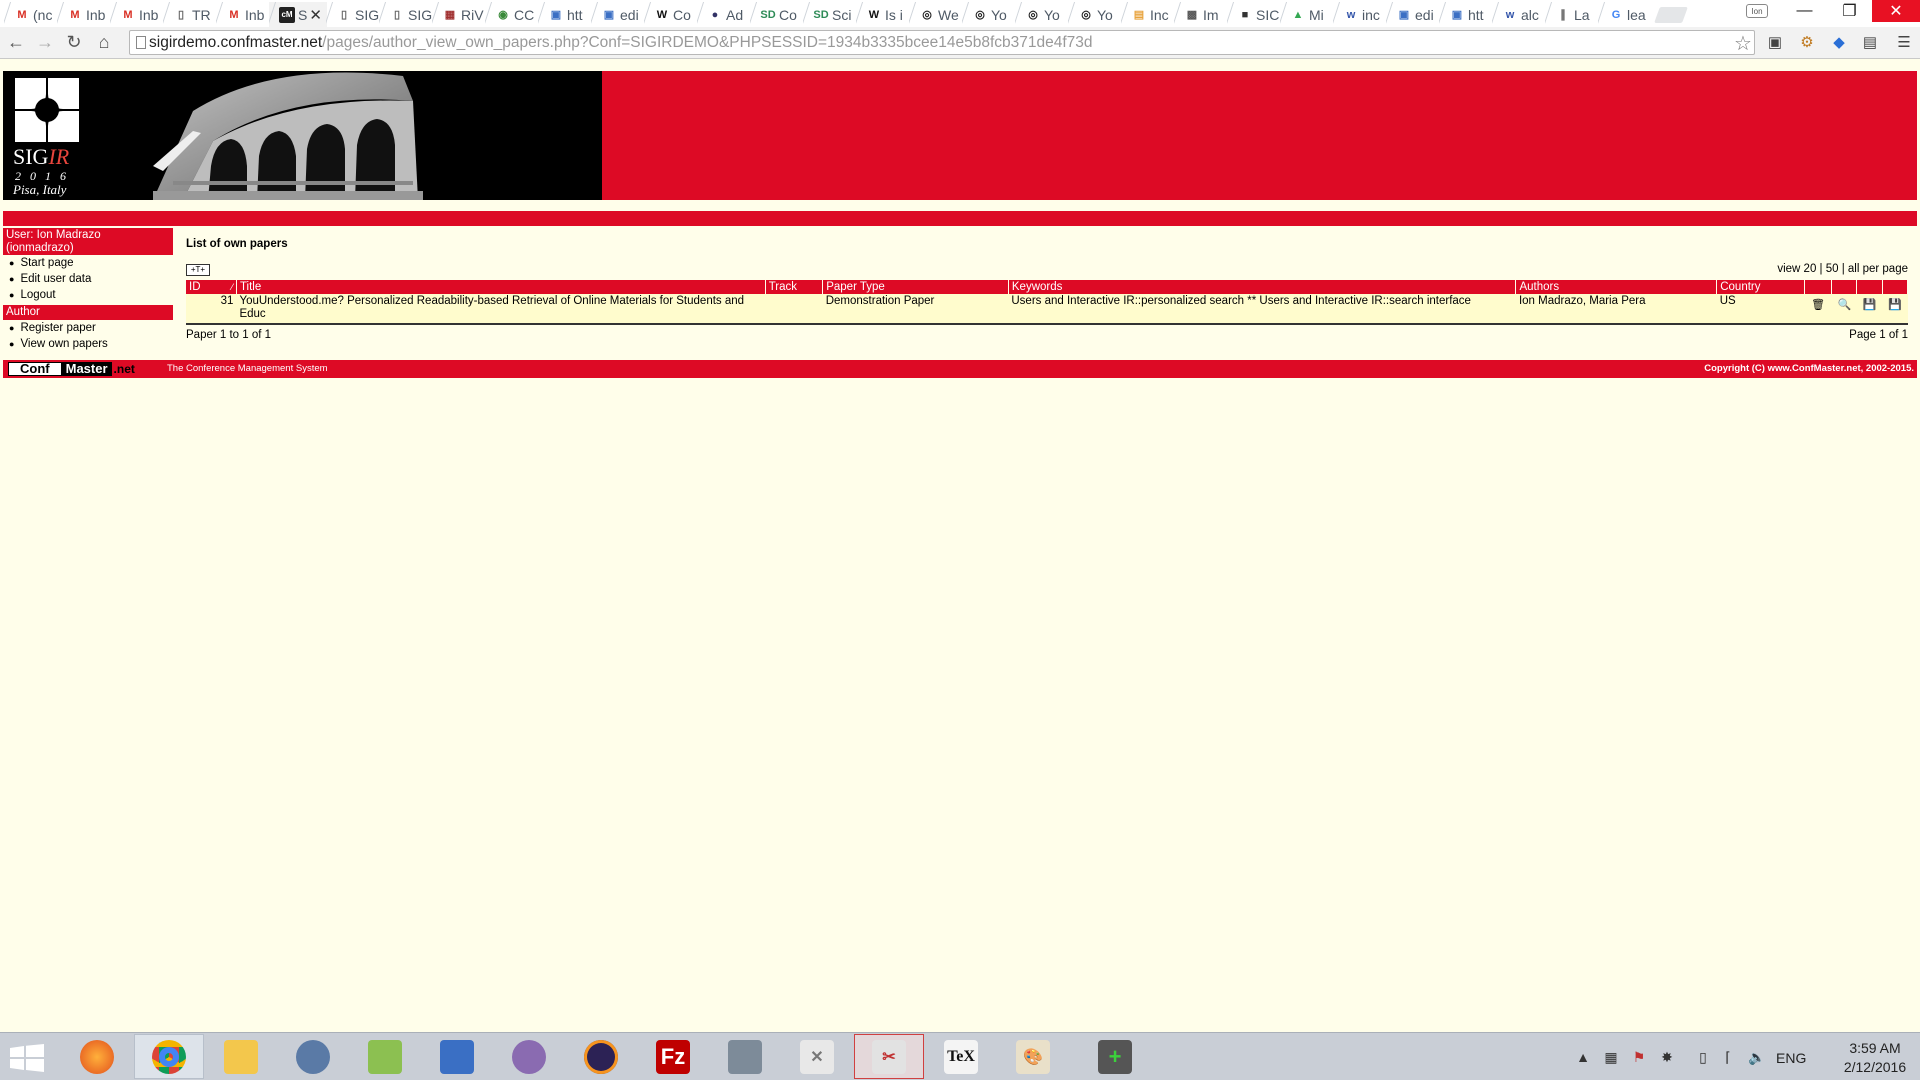  What do you see at coordinates (1875, 1058) in the screenshot?
I see `tray-clock: 3:59 AM 2/12/2016` at bounding box center [1875, 1058].